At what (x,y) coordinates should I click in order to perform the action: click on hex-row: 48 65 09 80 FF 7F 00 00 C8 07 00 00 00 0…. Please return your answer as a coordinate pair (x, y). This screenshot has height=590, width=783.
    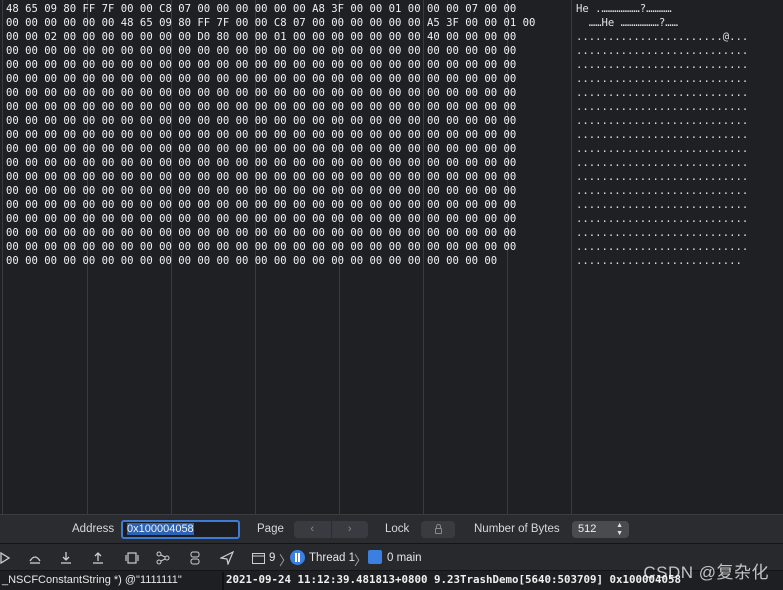
    Looking at the image, I should click on (261, 9).